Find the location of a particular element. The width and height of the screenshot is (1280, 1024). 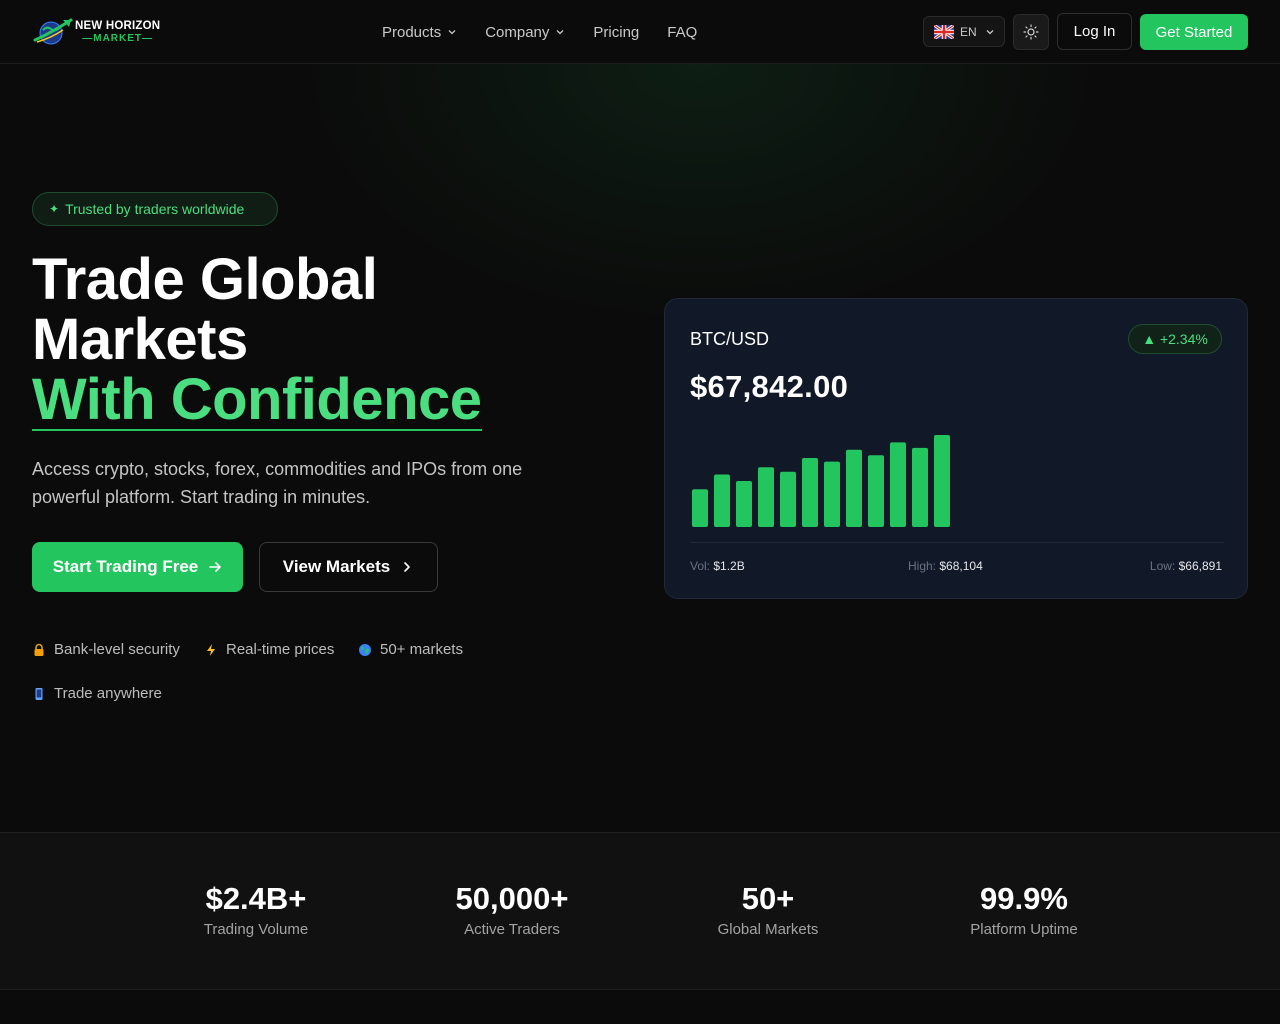

stat-value: 50,000+ is located at coordinates (512, 898).